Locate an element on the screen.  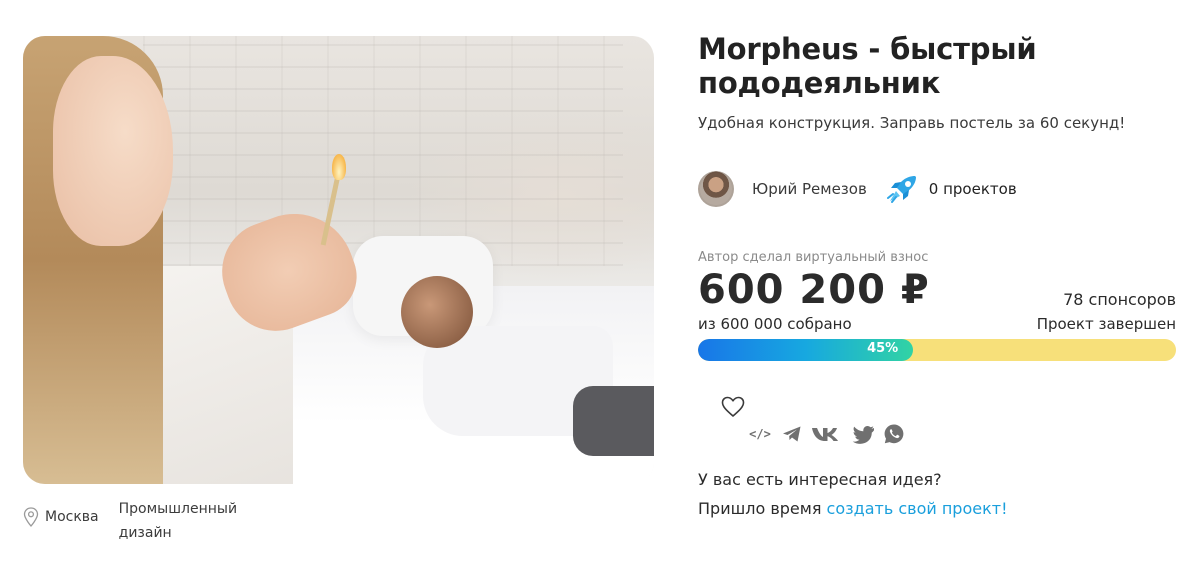
cta-line: Пришло время создать свой проект! is located at coordinates (853, 508).